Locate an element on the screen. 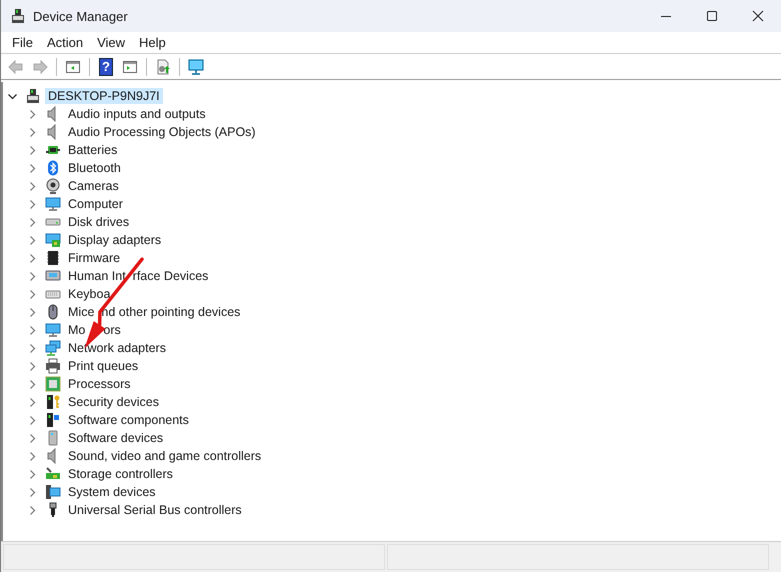 This screenshot has height=572, width=781. tree-item: System devices is located at coordinates (112, 492).